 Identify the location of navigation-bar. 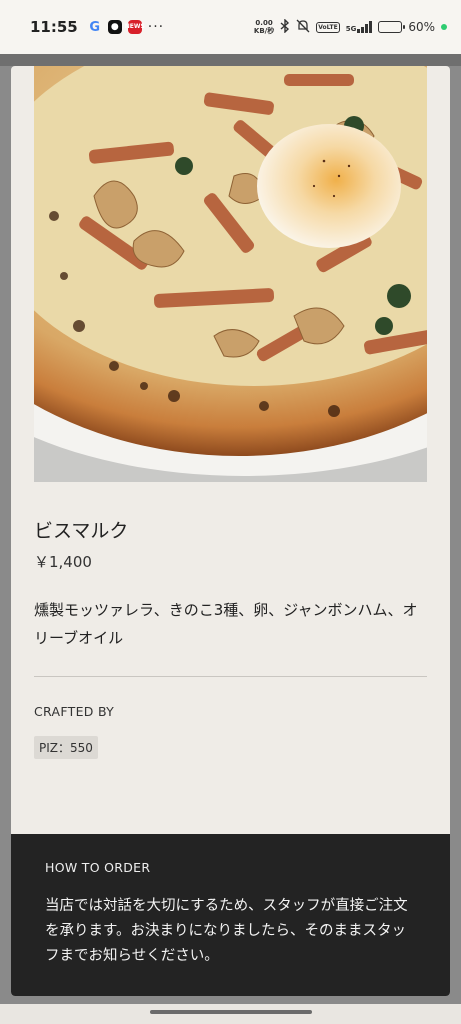
(230, 1014).